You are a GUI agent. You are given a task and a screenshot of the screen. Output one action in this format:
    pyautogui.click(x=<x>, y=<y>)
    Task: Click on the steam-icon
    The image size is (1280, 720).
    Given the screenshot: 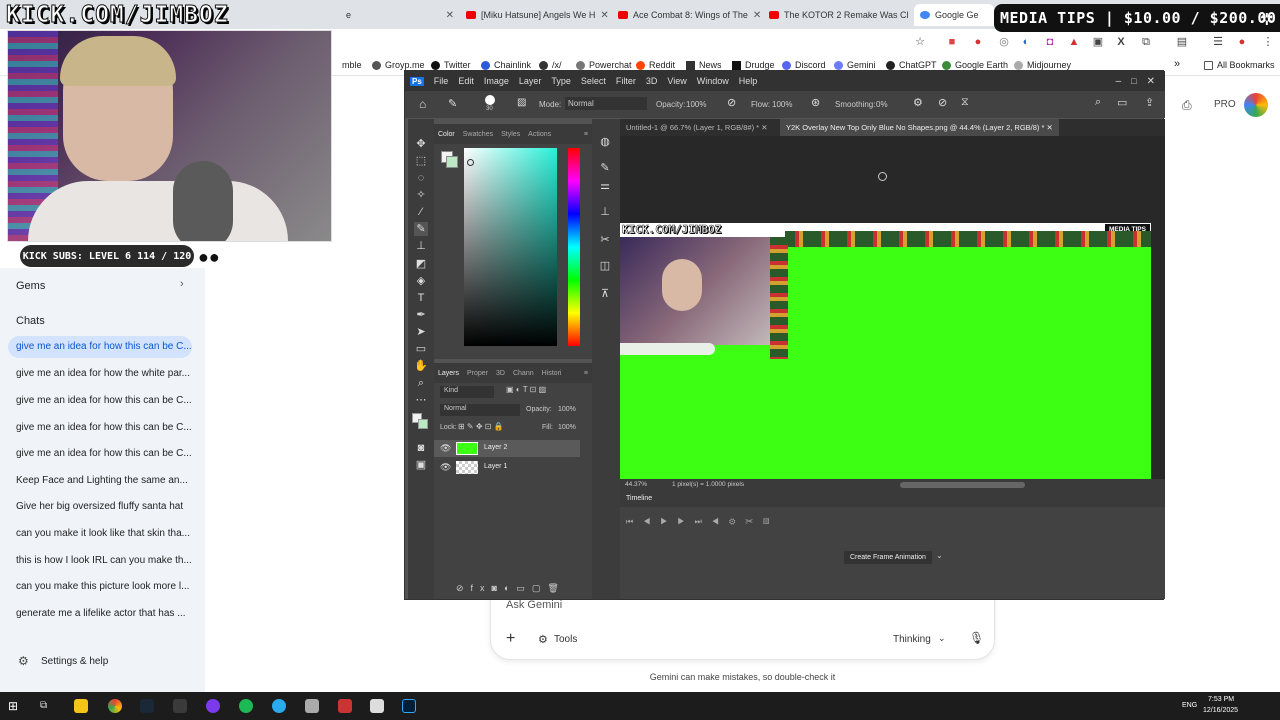 What is the action you would take?
    pyautogui.click(x=147, y=706)
    